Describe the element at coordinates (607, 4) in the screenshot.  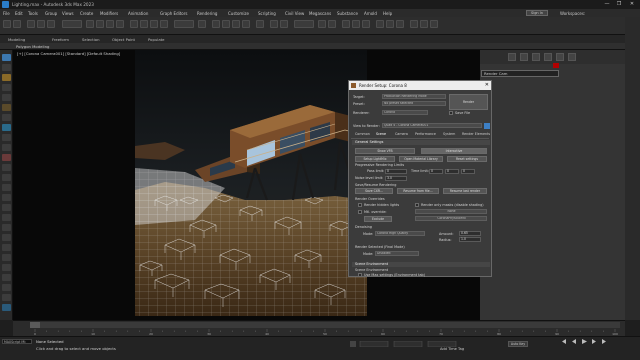
I see `minimize-button: —` at that location.